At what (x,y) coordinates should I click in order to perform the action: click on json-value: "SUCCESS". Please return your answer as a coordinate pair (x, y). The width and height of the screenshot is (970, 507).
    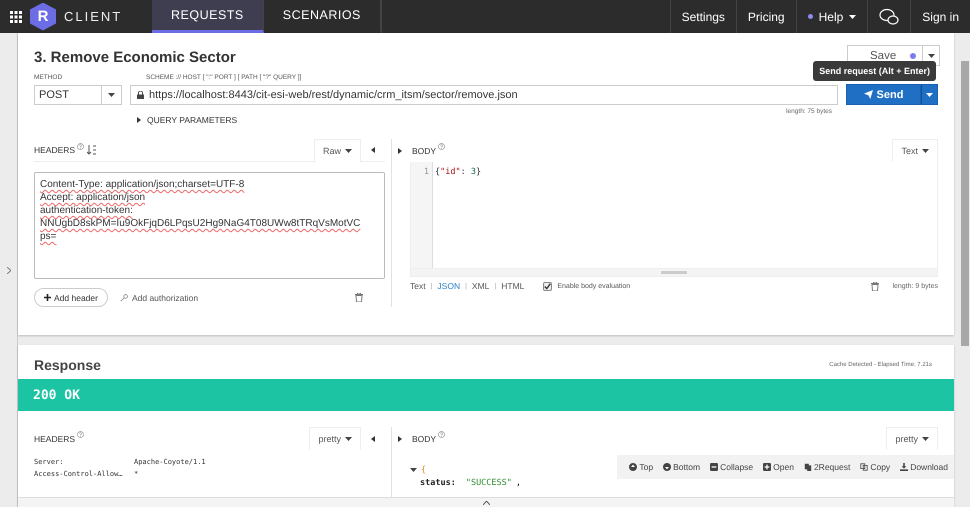
    Looking at the image, I should click on (489, 483).